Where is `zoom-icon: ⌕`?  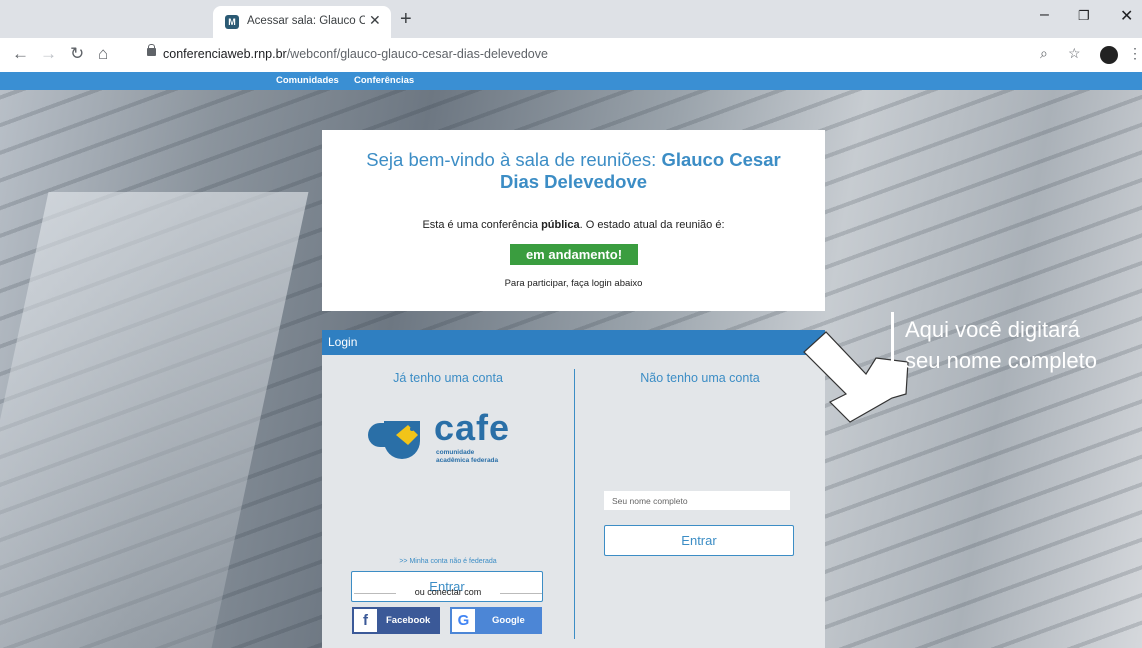
zoom-icon: ⌕ is located at coordinates (1044, 53).